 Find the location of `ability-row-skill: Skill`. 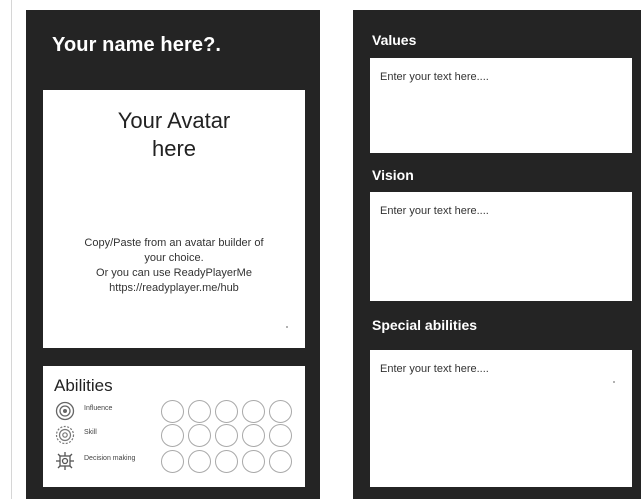

ability-row-skill: Skill is located at coordinates (178, 436).